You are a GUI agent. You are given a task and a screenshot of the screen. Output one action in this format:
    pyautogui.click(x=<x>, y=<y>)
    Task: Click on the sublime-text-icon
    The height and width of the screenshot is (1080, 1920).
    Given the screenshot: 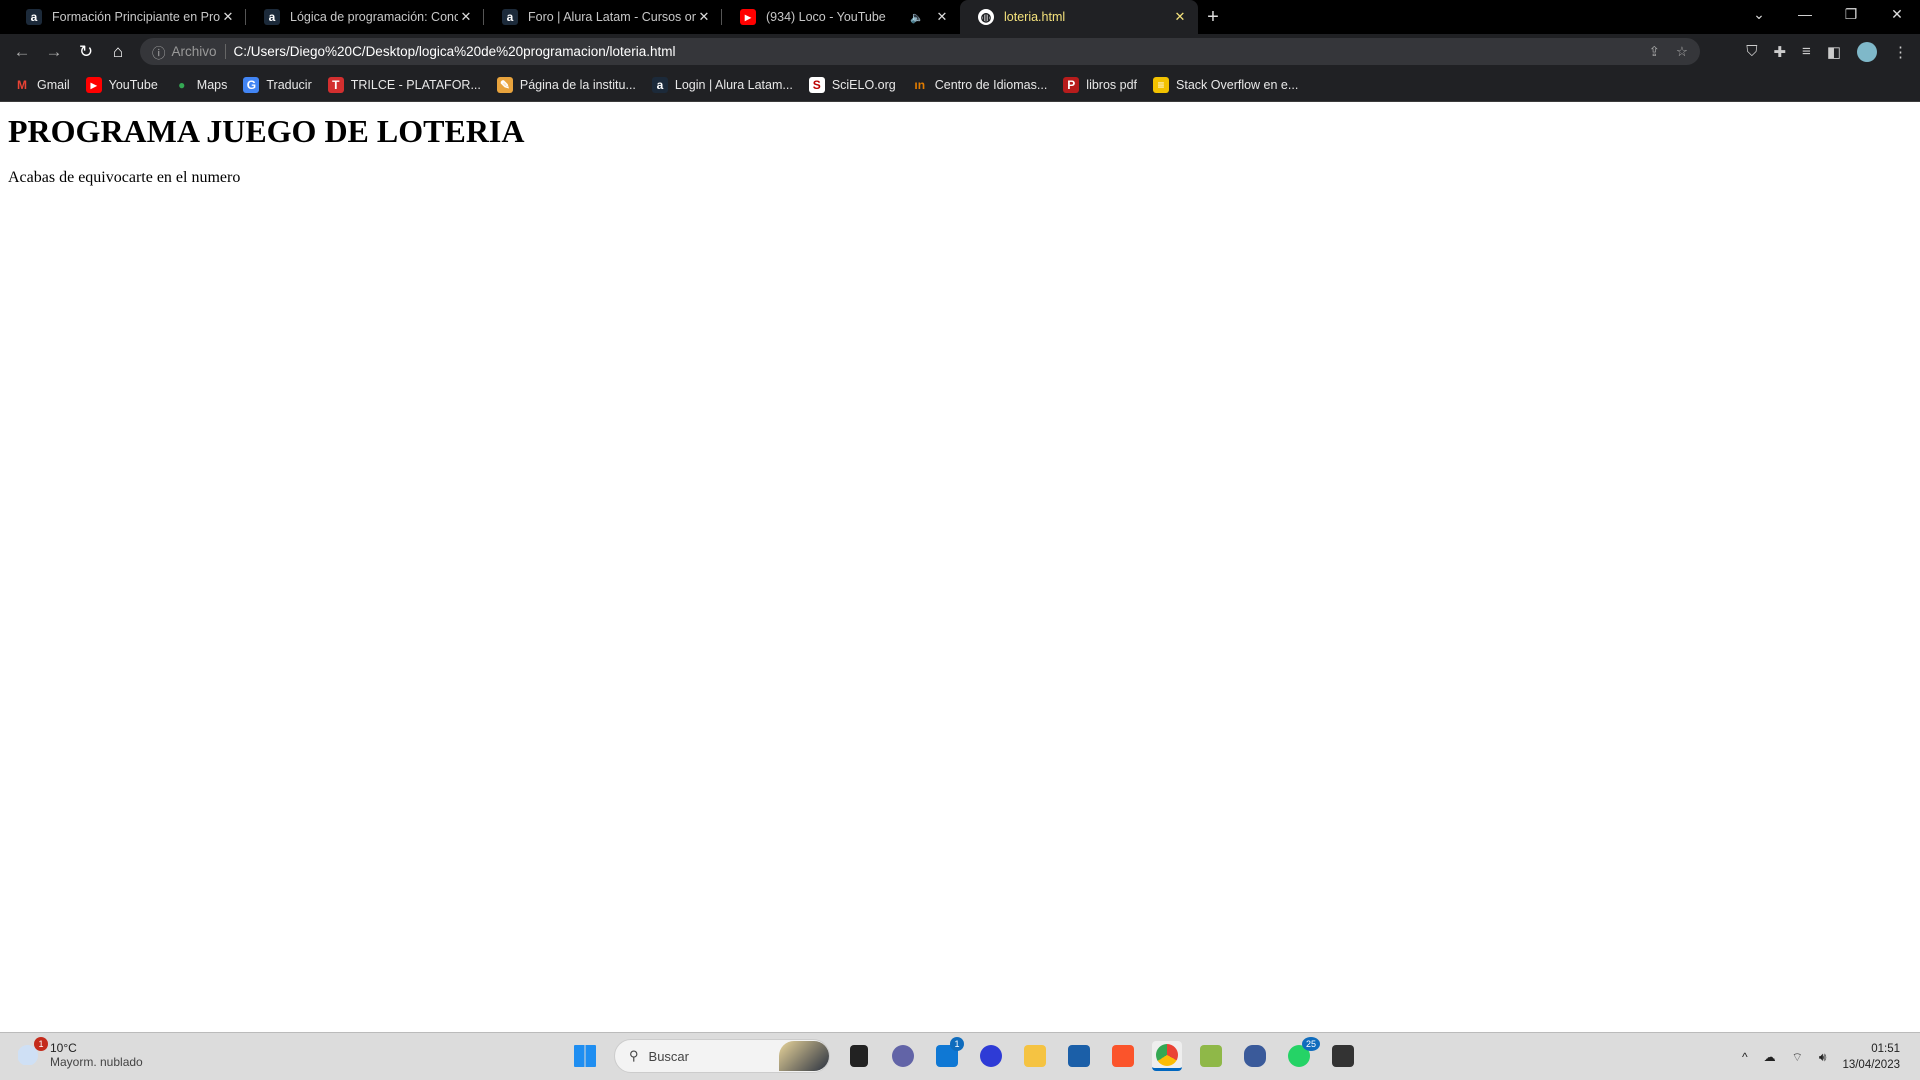 What is the action you would take?
    pyautogui.click(x=1343, y=1056)
    